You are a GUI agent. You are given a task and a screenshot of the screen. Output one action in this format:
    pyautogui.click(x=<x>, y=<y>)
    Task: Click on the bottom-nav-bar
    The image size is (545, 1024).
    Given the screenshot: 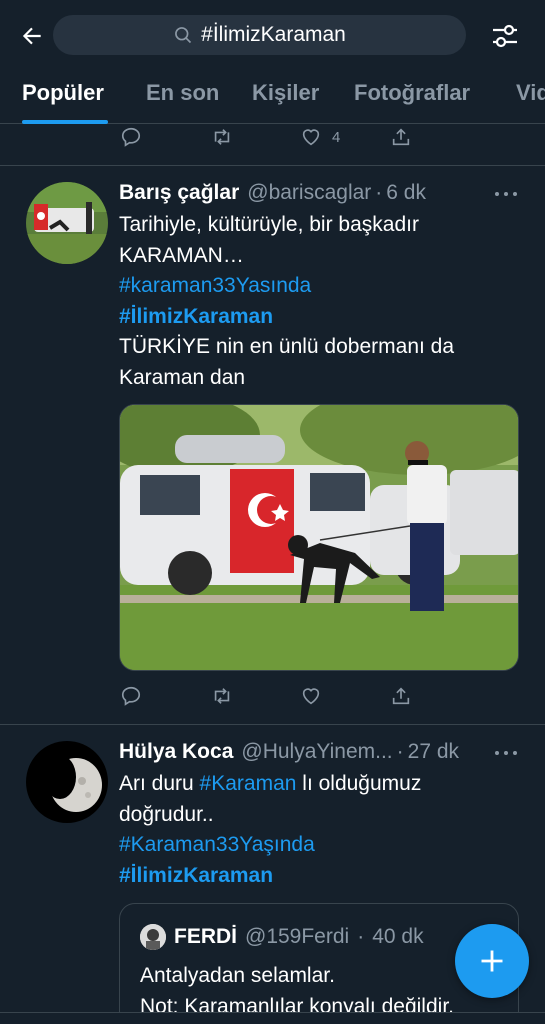 What is the action you would take?
    pyautogui.click(x=272, y=1018)
    